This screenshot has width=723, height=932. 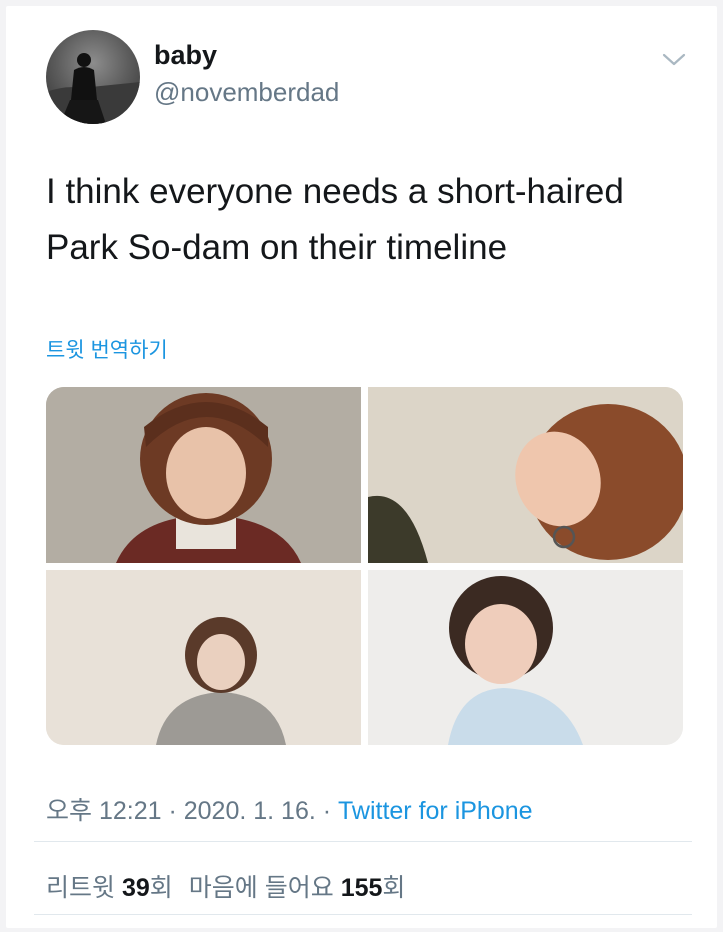 I want to click on retweets-unit: 회, so click(x=161, y=888).